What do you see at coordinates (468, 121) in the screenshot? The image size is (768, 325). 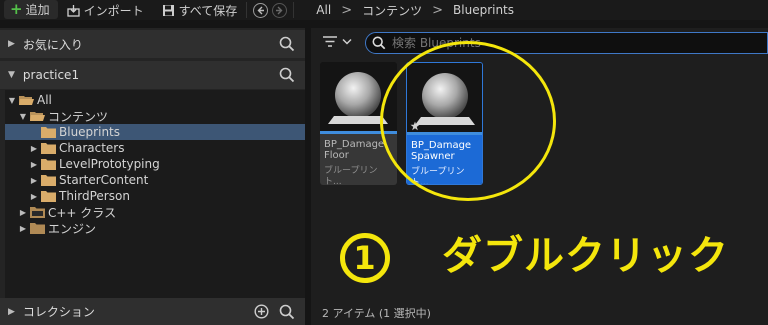 I see `annotation-circle` at bounding box center [468, 121].